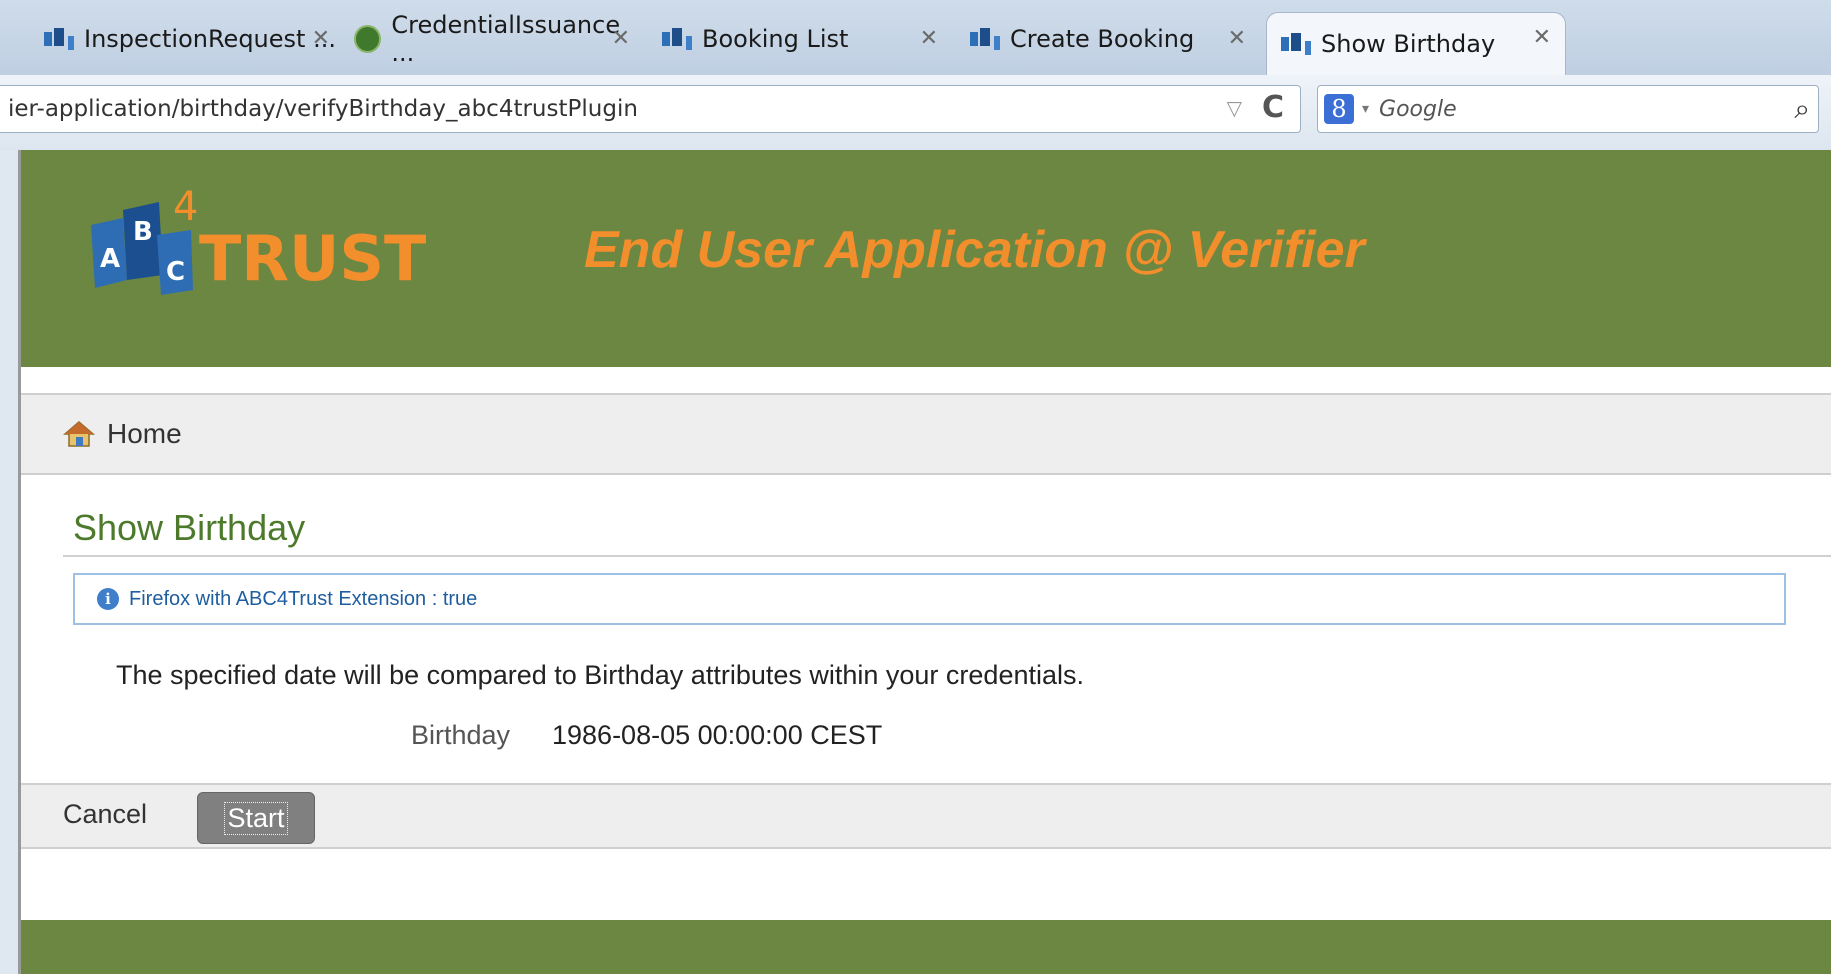  What do you see at coordinates (1418, 109) in the screenshot?
I see `search-input: Google` at bounding box center [1418, 109].